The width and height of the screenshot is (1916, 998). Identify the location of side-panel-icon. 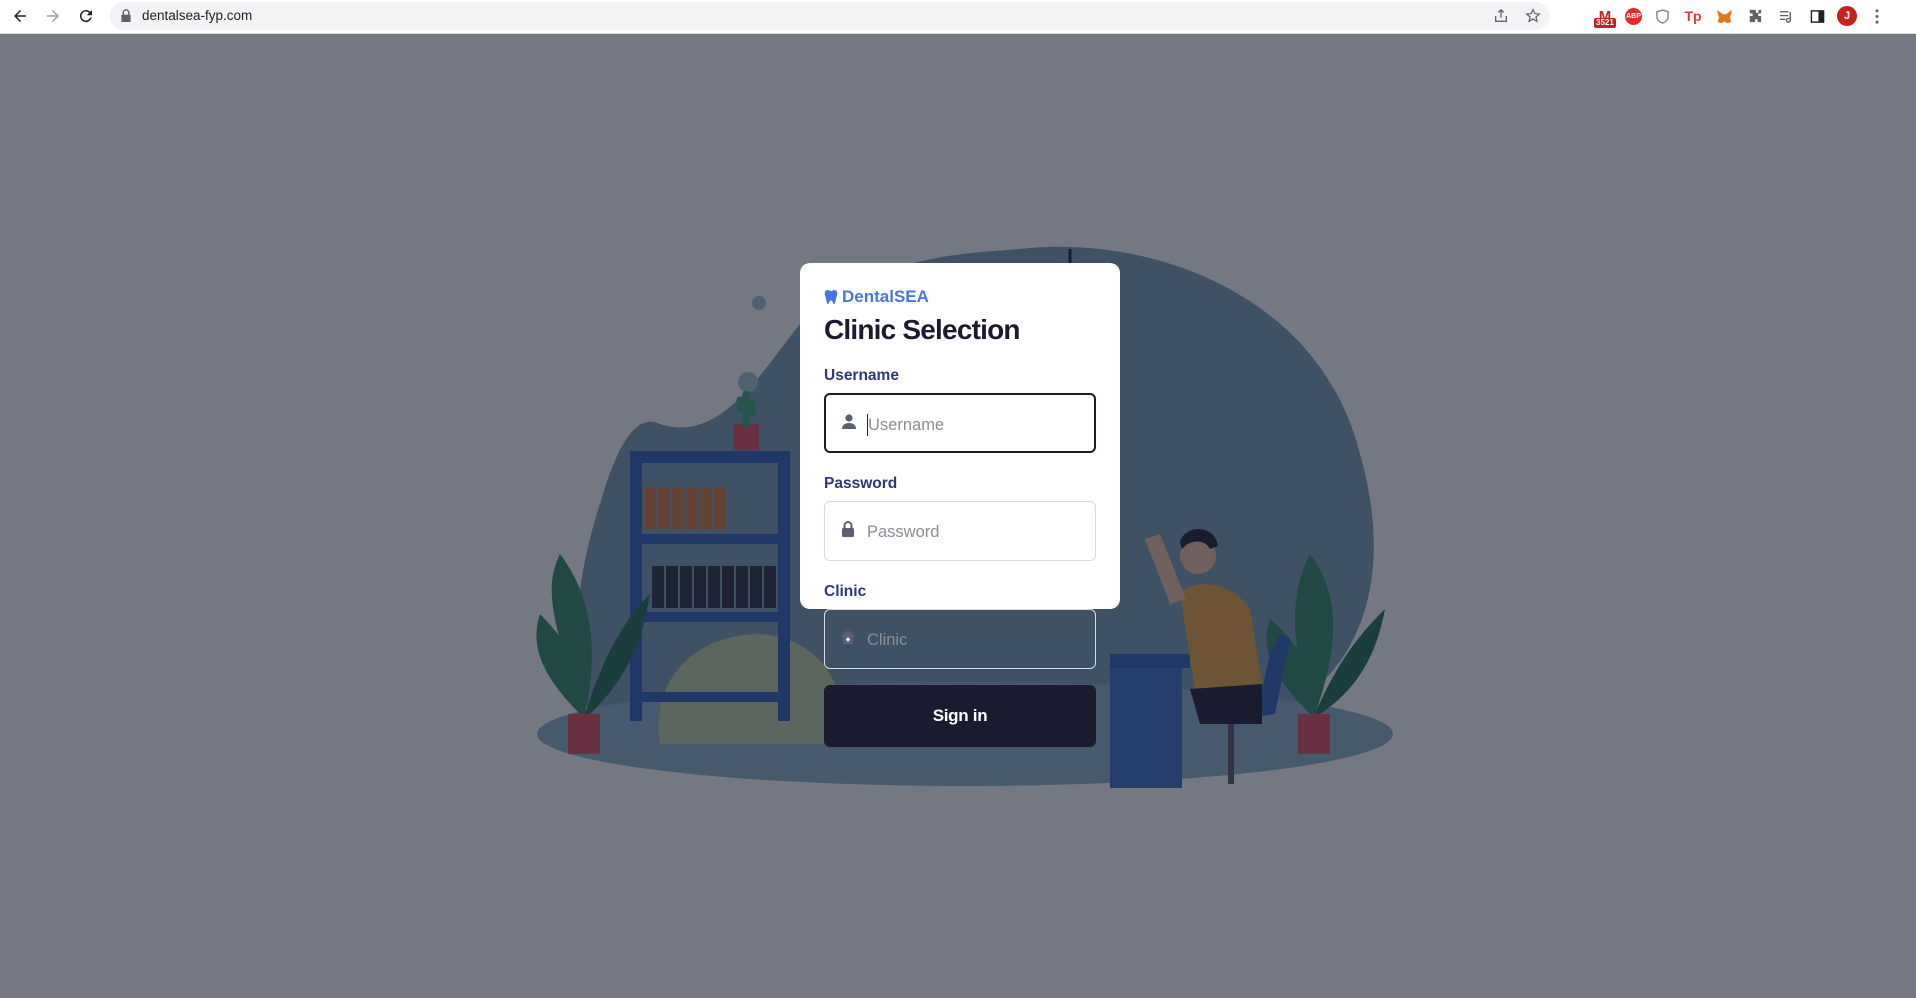
(1817, 16).